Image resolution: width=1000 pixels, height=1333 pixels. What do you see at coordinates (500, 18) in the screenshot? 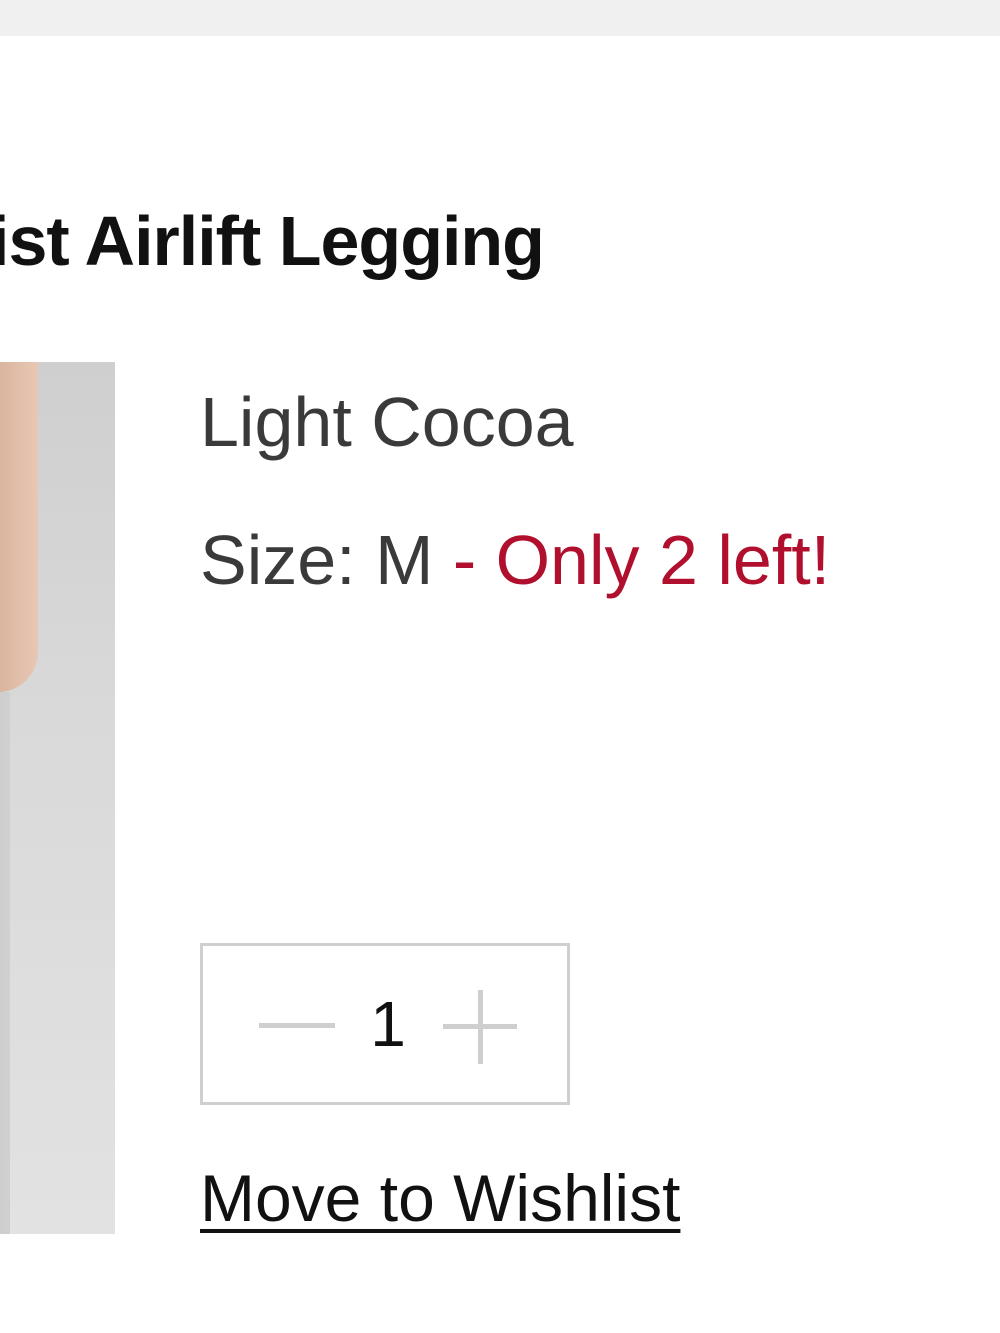
I see `top-bar` at bounding box center [500, 18].